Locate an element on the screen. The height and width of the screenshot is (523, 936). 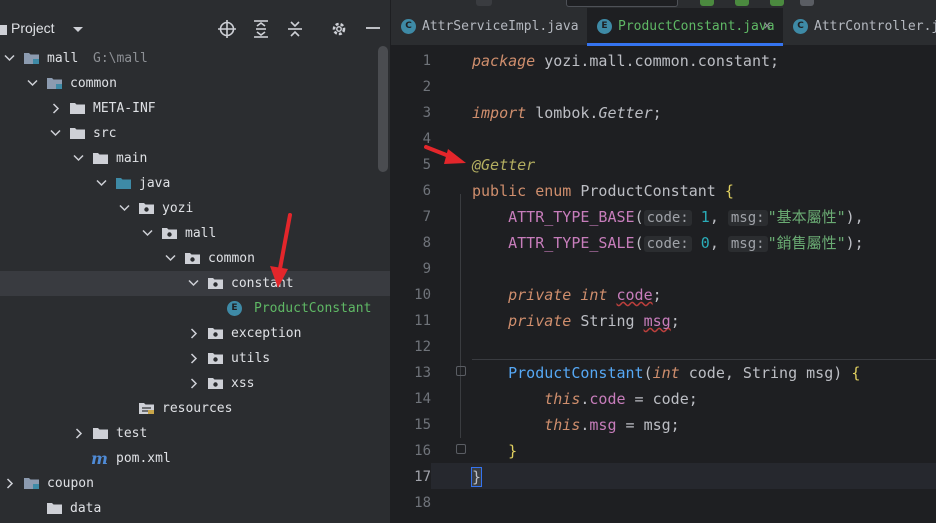
code-line-1: package yozi.mall.common.constant; is located at coordinates (625, 61).